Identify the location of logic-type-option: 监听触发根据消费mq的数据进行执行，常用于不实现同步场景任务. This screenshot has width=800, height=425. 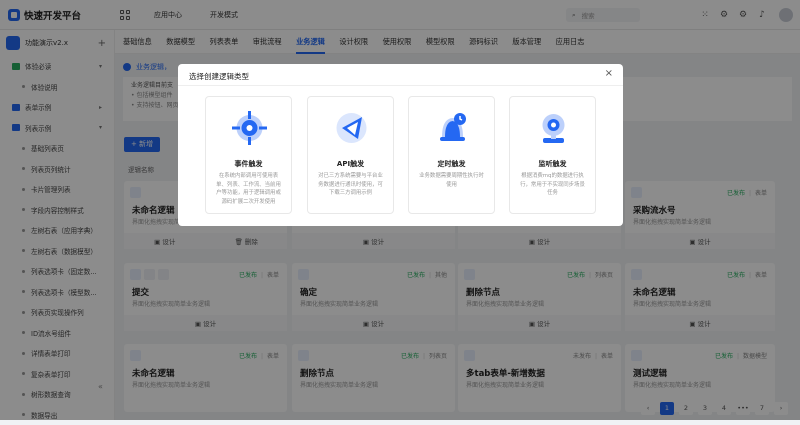
(552, 155).